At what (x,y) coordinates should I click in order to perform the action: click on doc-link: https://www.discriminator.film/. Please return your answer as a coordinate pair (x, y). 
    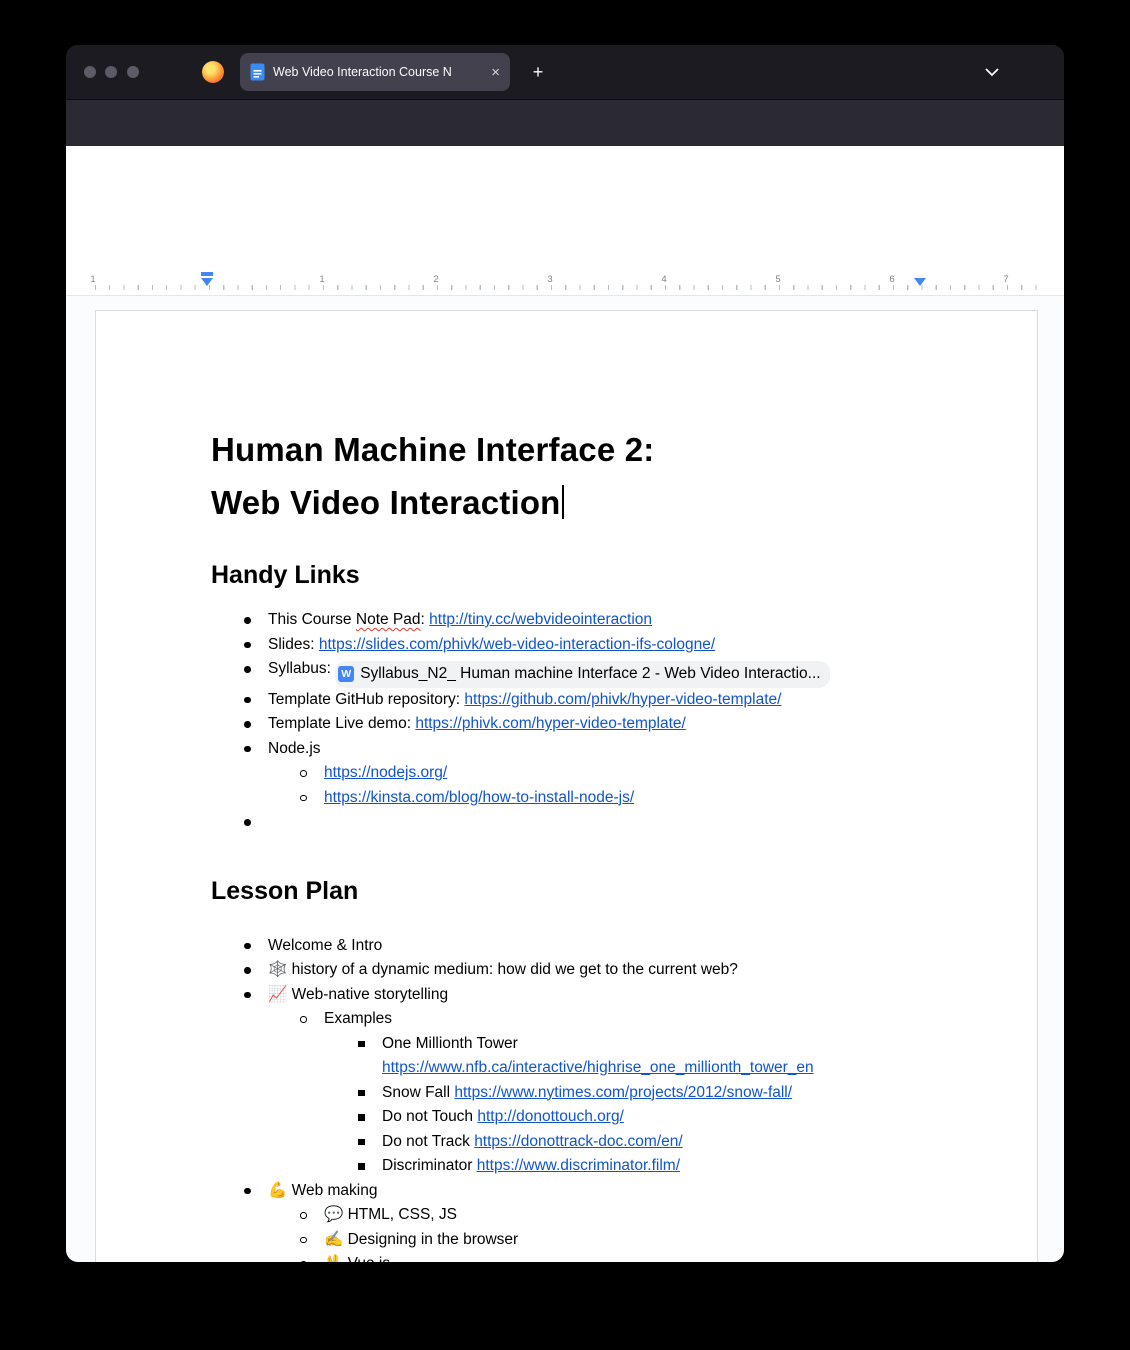
    Looking at the image, I should click on (578, 1165).